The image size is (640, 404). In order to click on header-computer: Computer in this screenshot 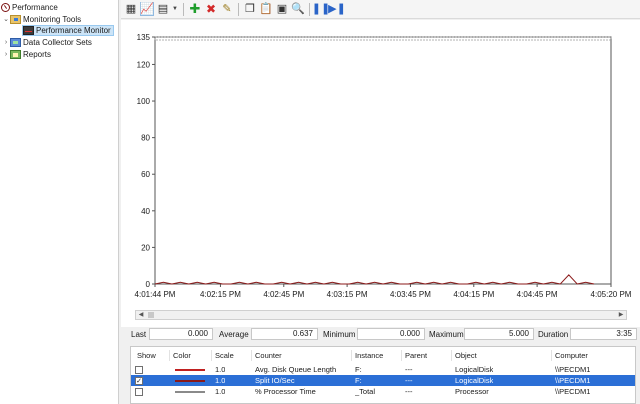, I will do `click(593, 355)`.